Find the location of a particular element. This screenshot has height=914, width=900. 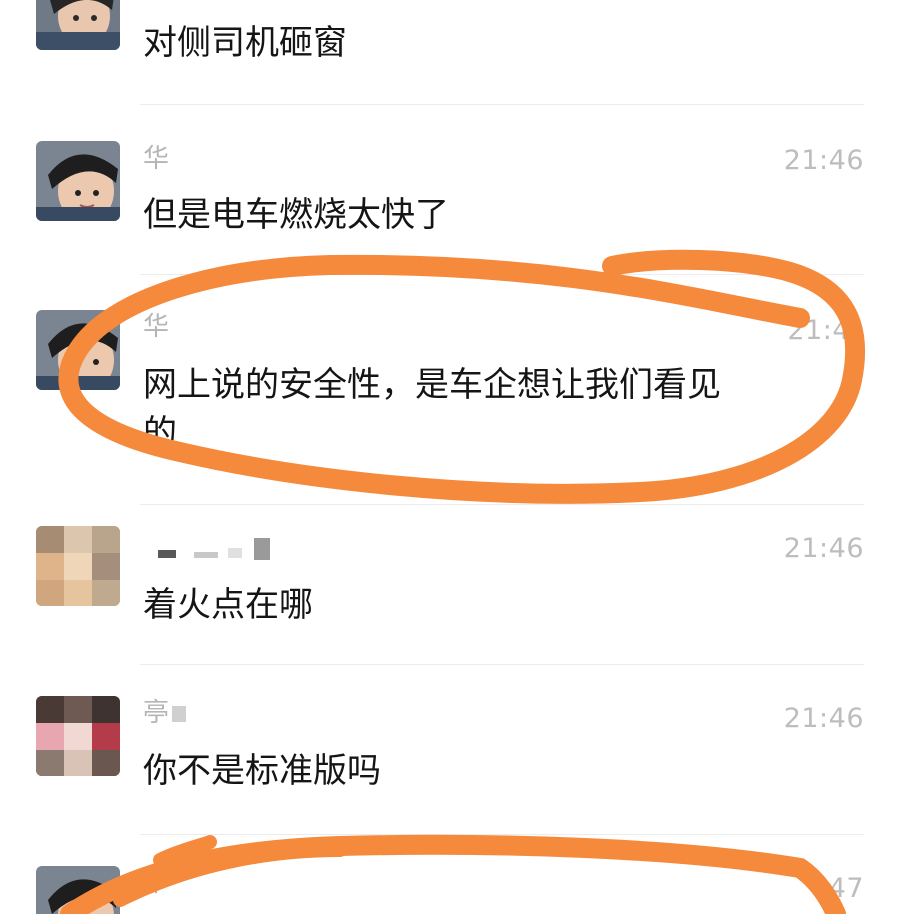

message-text: 网上说的安全性，是车企想让我们看见 is located at coordinates (432, 385).